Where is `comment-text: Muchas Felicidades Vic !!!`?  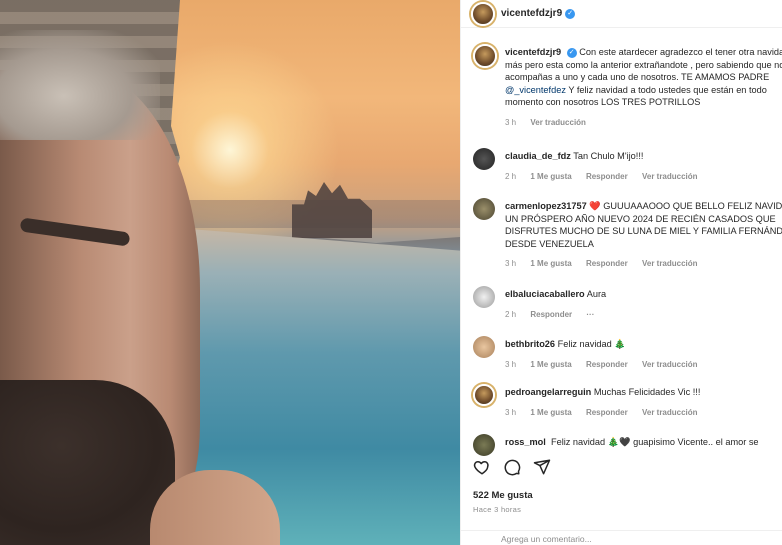 comment-text: Muchas Felicidades Vic !!! is located at coordinates (647, 392).